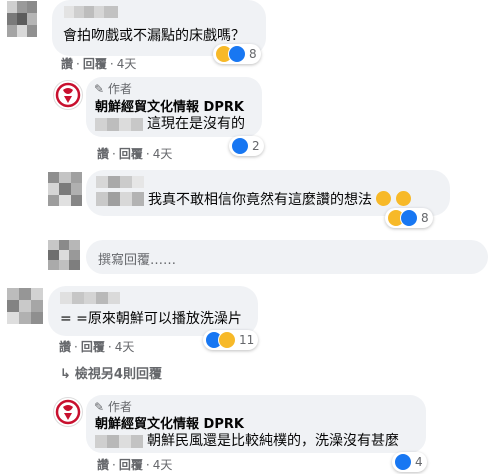  What do you see at coordinates (65, 374) in the screenshot?
I see `reply-arrow-icon: ↳` at bounding box center [65, 374].